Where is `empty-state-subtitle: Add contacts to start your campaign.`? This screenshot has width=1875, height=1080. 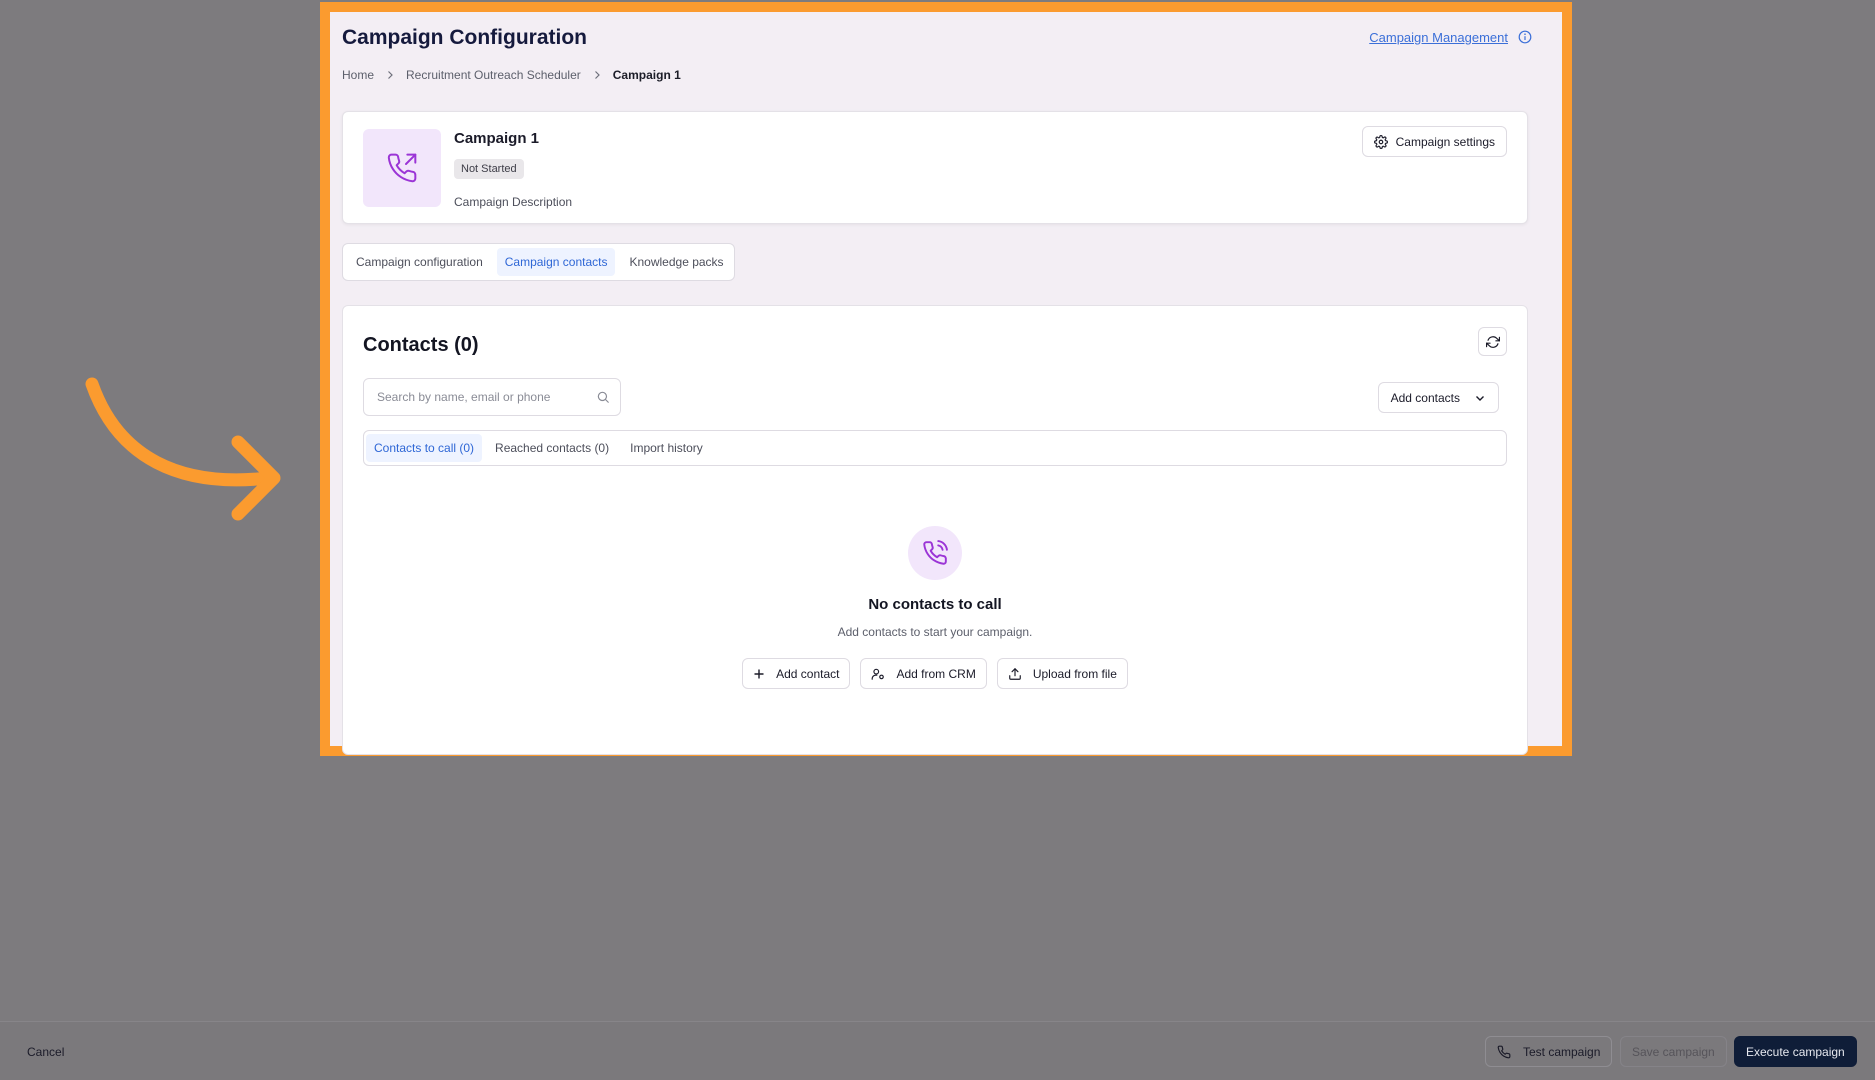
empty-state-subtitle: Add contacts to start your campaign. is located at coordinates (935, 632).